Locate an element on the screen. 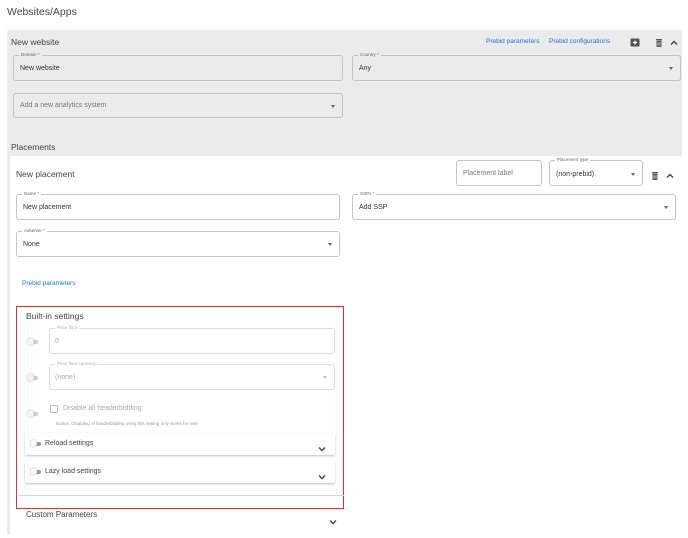  placement-label-placeholder: Placement label is located at coordinates (488, 173).